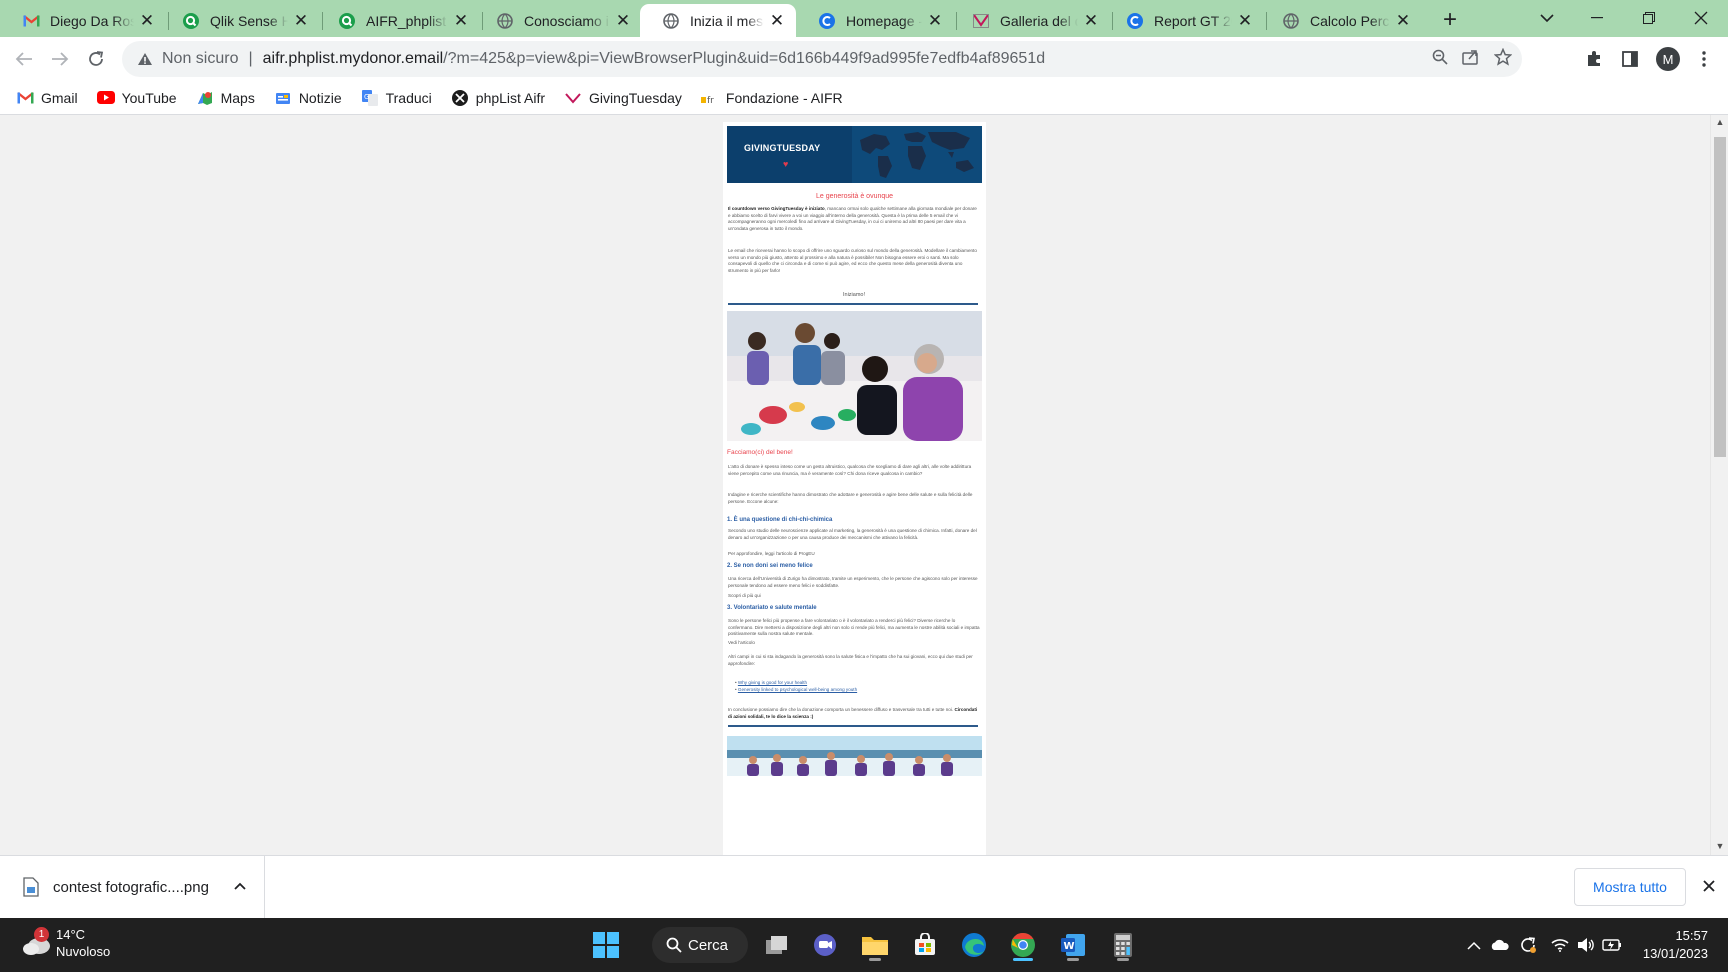 Image resolution: width=1728 pixels, height=972 pixels. What do you see at coordinates (623, 98) in the screenshot?
I see `bookmark-givingtuesday: GivingTuesday` at bounding box center [623, 98].